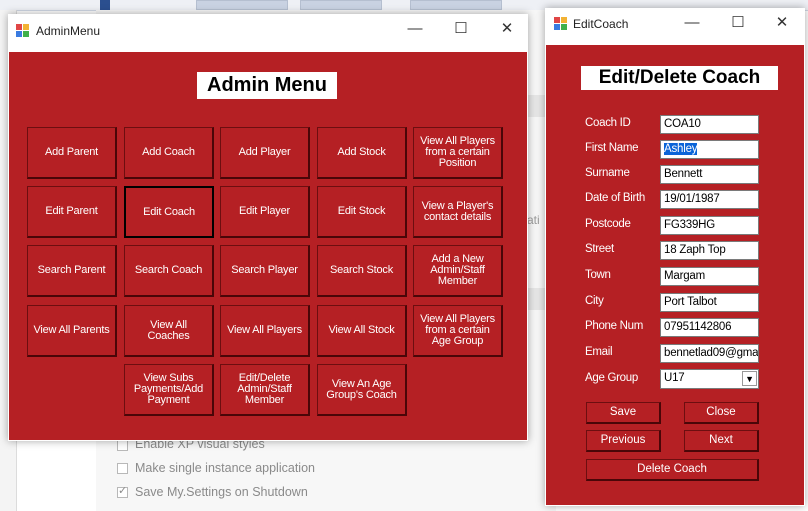 This screenshot has width=808, height=511. What do you see at coordinates (362, 212) in the screenshot?
I see `edit-stock-button: Edit Stock` at bounding box center [362, 212].